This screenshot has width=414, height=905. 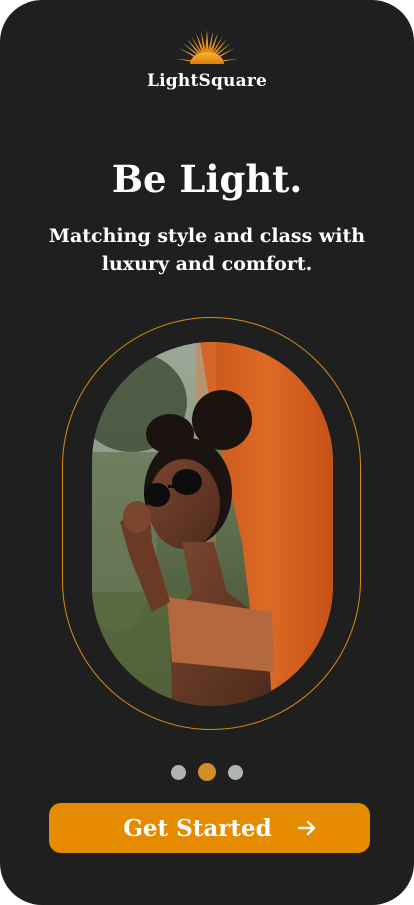 I want to click on get-started-label: Get Started, so click(x=197, y=828).